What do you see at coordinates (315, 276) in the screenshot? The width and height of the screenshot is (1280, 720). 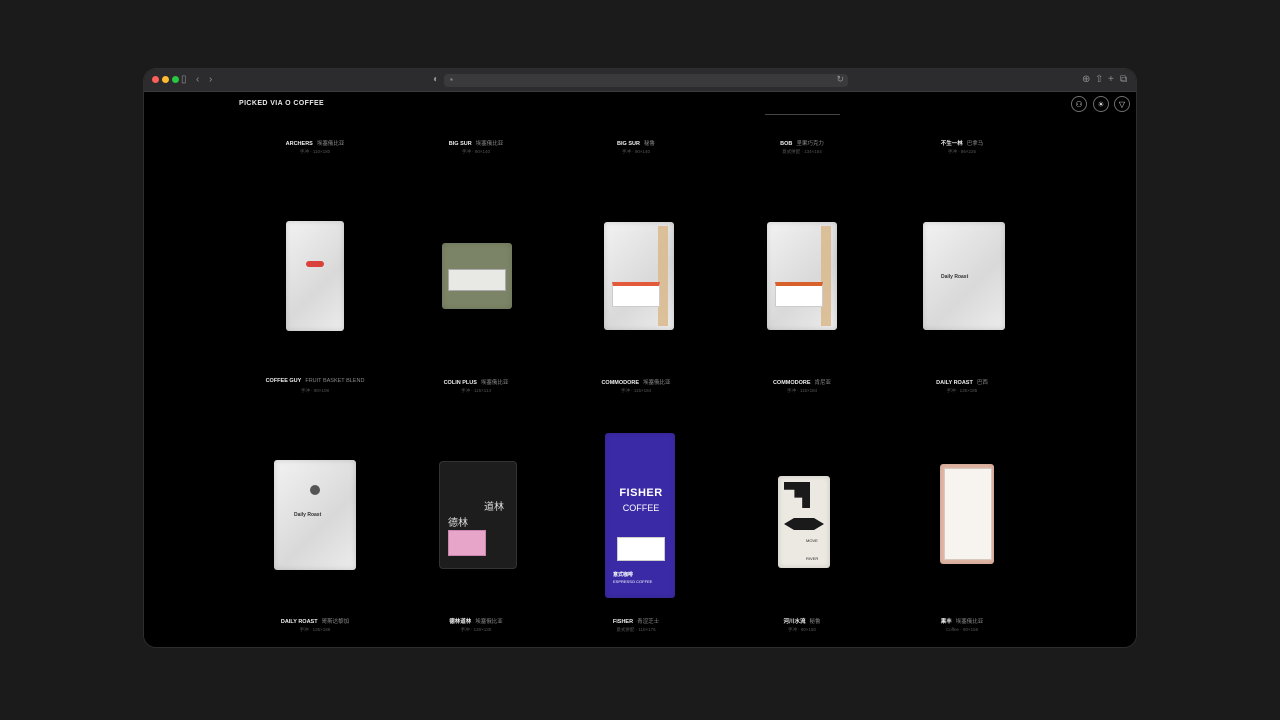 I see `product-image-archers` at bounding box center [315, 276].